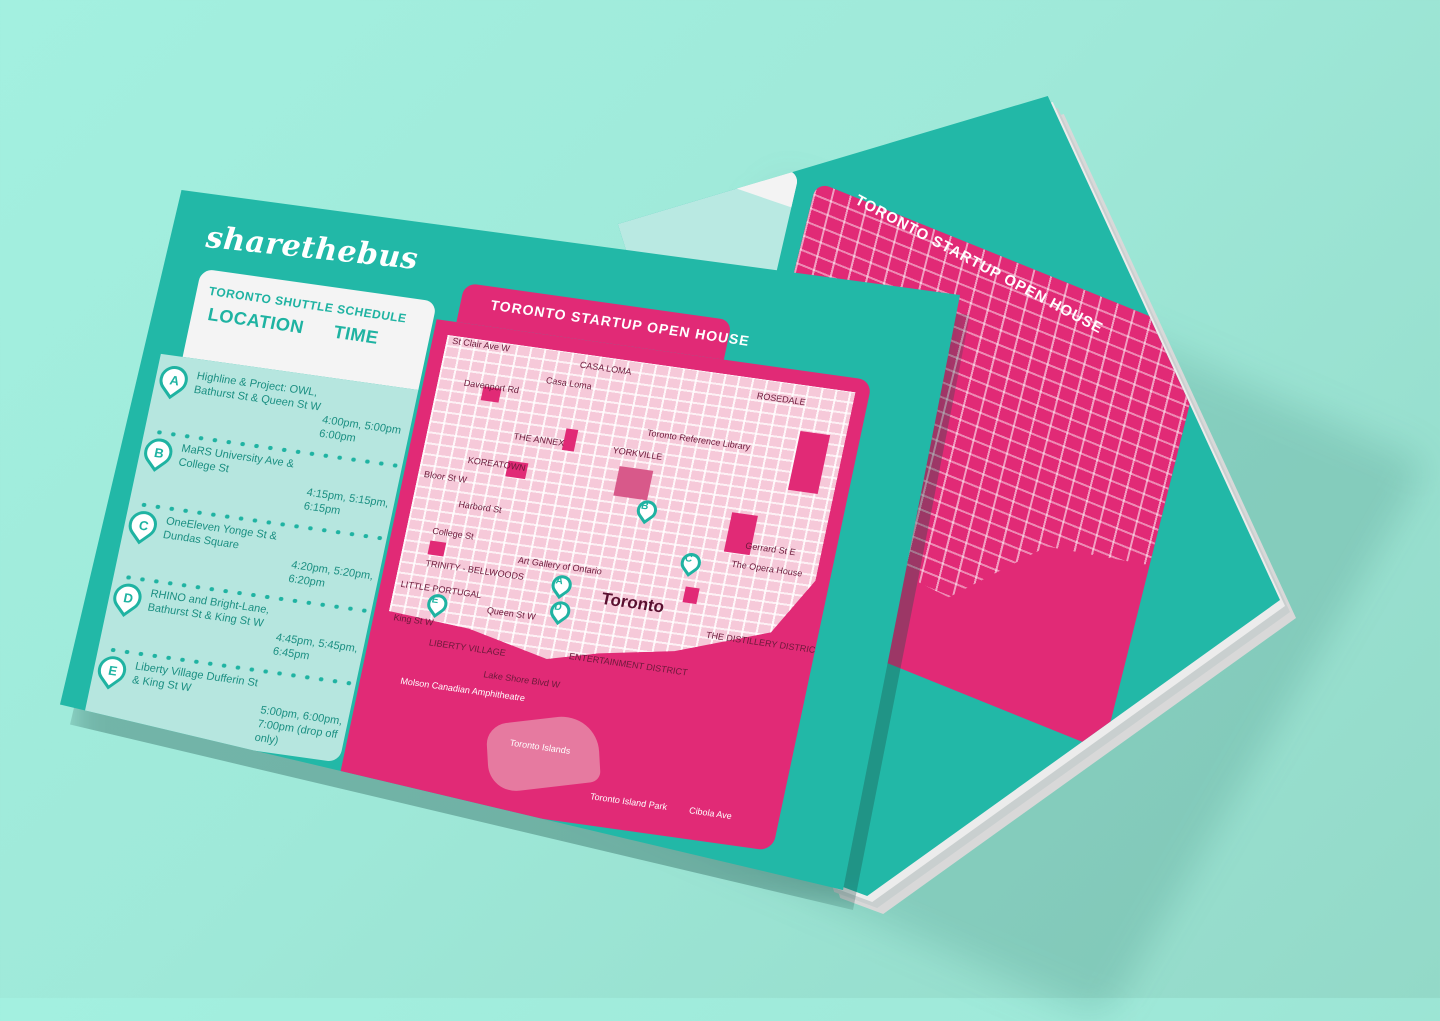 This screenshot has height=1021, width=1440. Describe the element at coordinates (558, 607) in the screenshot. I see `map-pin-label: D` at that location.